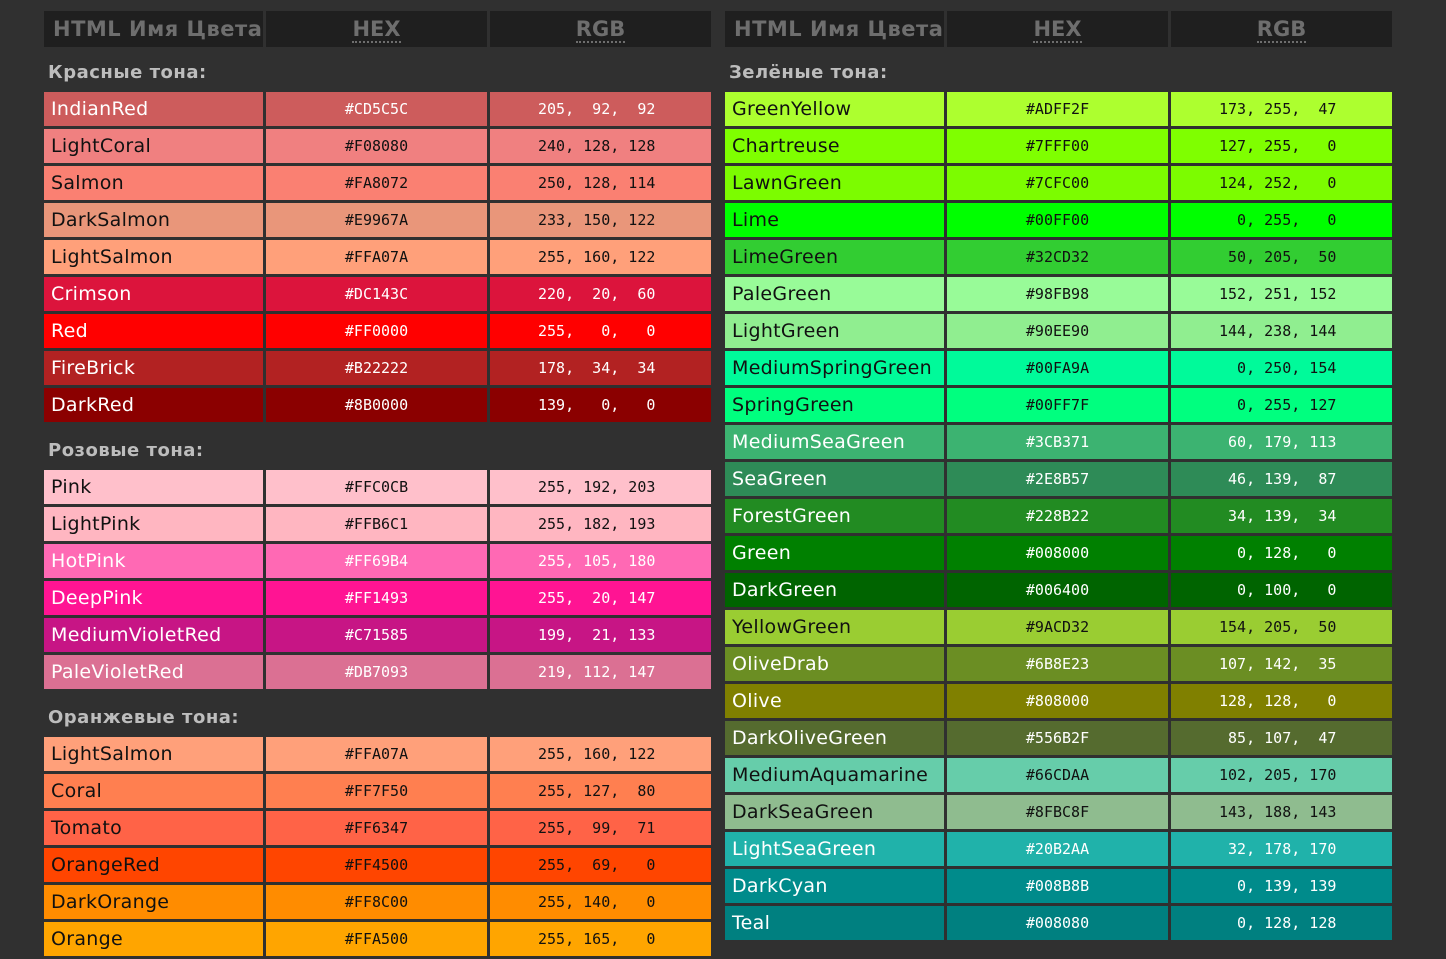  What do you see at coordinates (600, 524) in the screenshot?
I see `color-rgb-cell: 255, 182, 193` at bounding box center [600, 524].